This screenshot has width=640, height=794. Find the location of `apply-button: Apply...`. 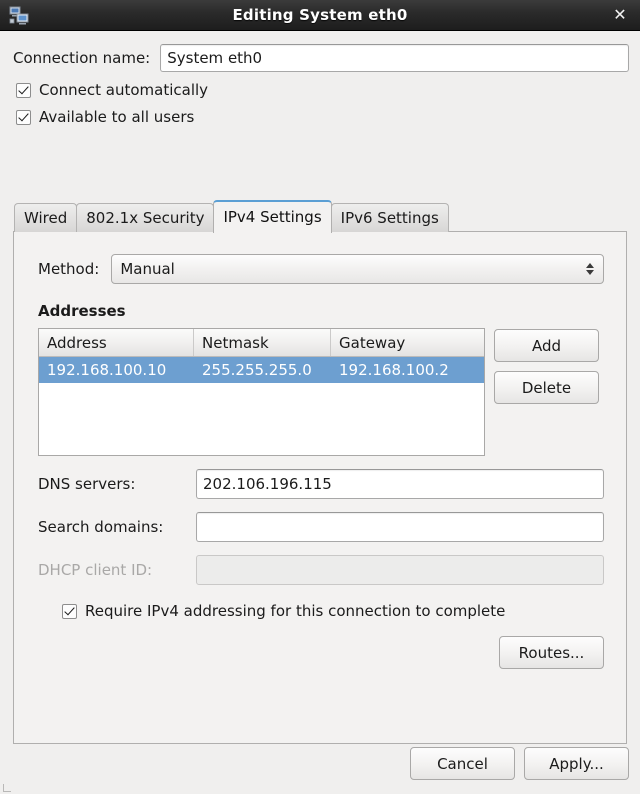

apply-button: Apply... is located at coordinates (576, 763).